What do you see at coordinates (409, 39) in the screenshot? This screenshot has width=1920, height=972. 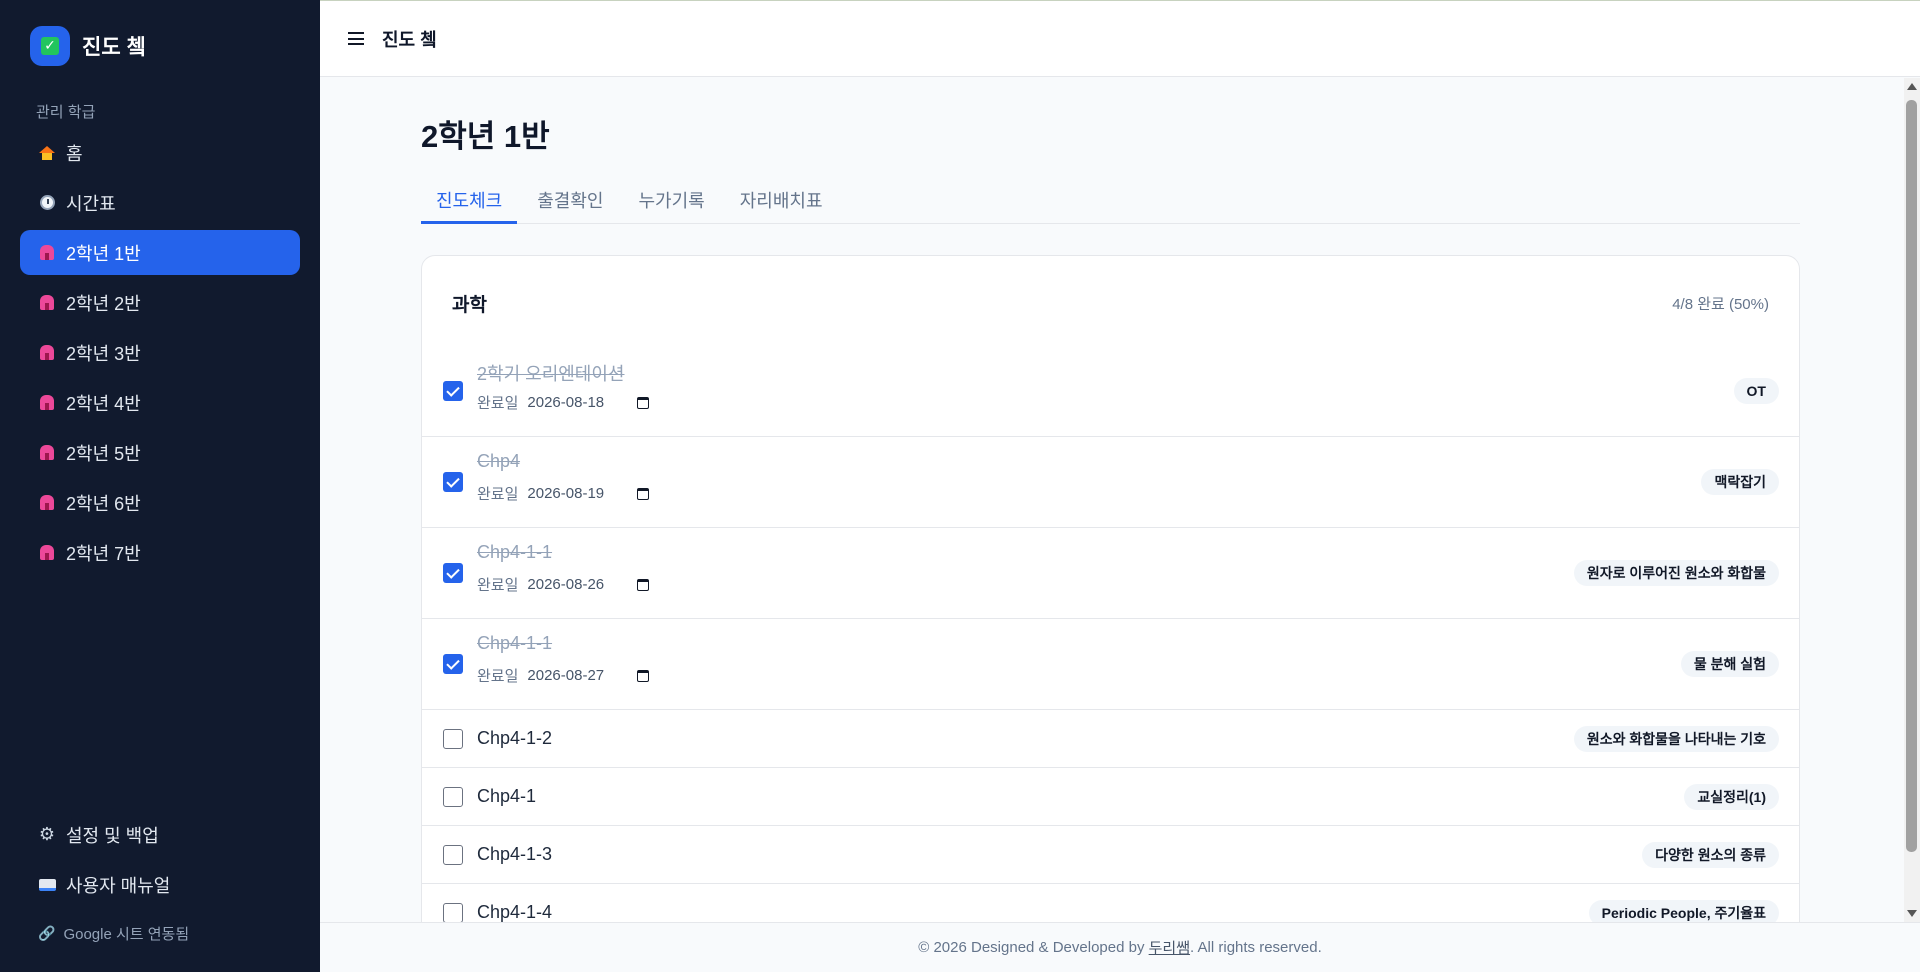 I see `top-title: 진도 쳌` at bounding box center [409, 39].